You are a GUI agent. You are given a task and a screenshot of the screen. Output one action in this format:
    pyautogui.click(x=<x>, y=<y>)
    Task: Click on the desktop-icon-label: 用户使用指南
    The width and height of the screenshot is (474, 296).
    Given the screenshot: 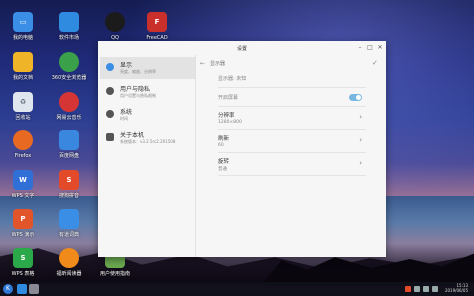 What is the action you would take?
    pyautogui.click(x=114, y=274)
    